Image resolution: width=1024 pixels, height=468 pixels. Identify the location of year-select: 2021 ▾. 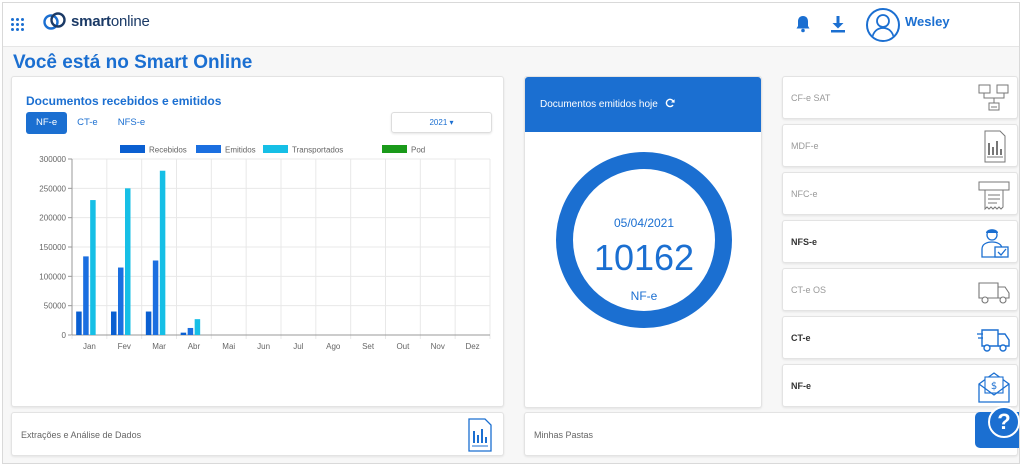
(441, 122).